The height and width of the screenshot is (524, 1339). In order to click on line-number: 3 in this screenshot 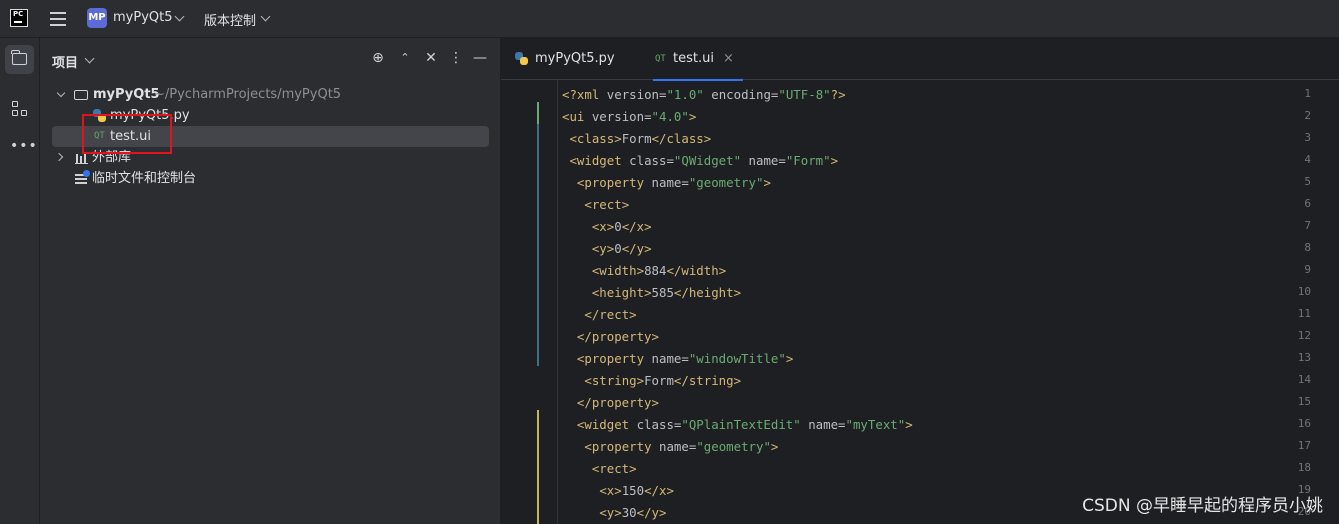, I will do `click(1307, 137)`.